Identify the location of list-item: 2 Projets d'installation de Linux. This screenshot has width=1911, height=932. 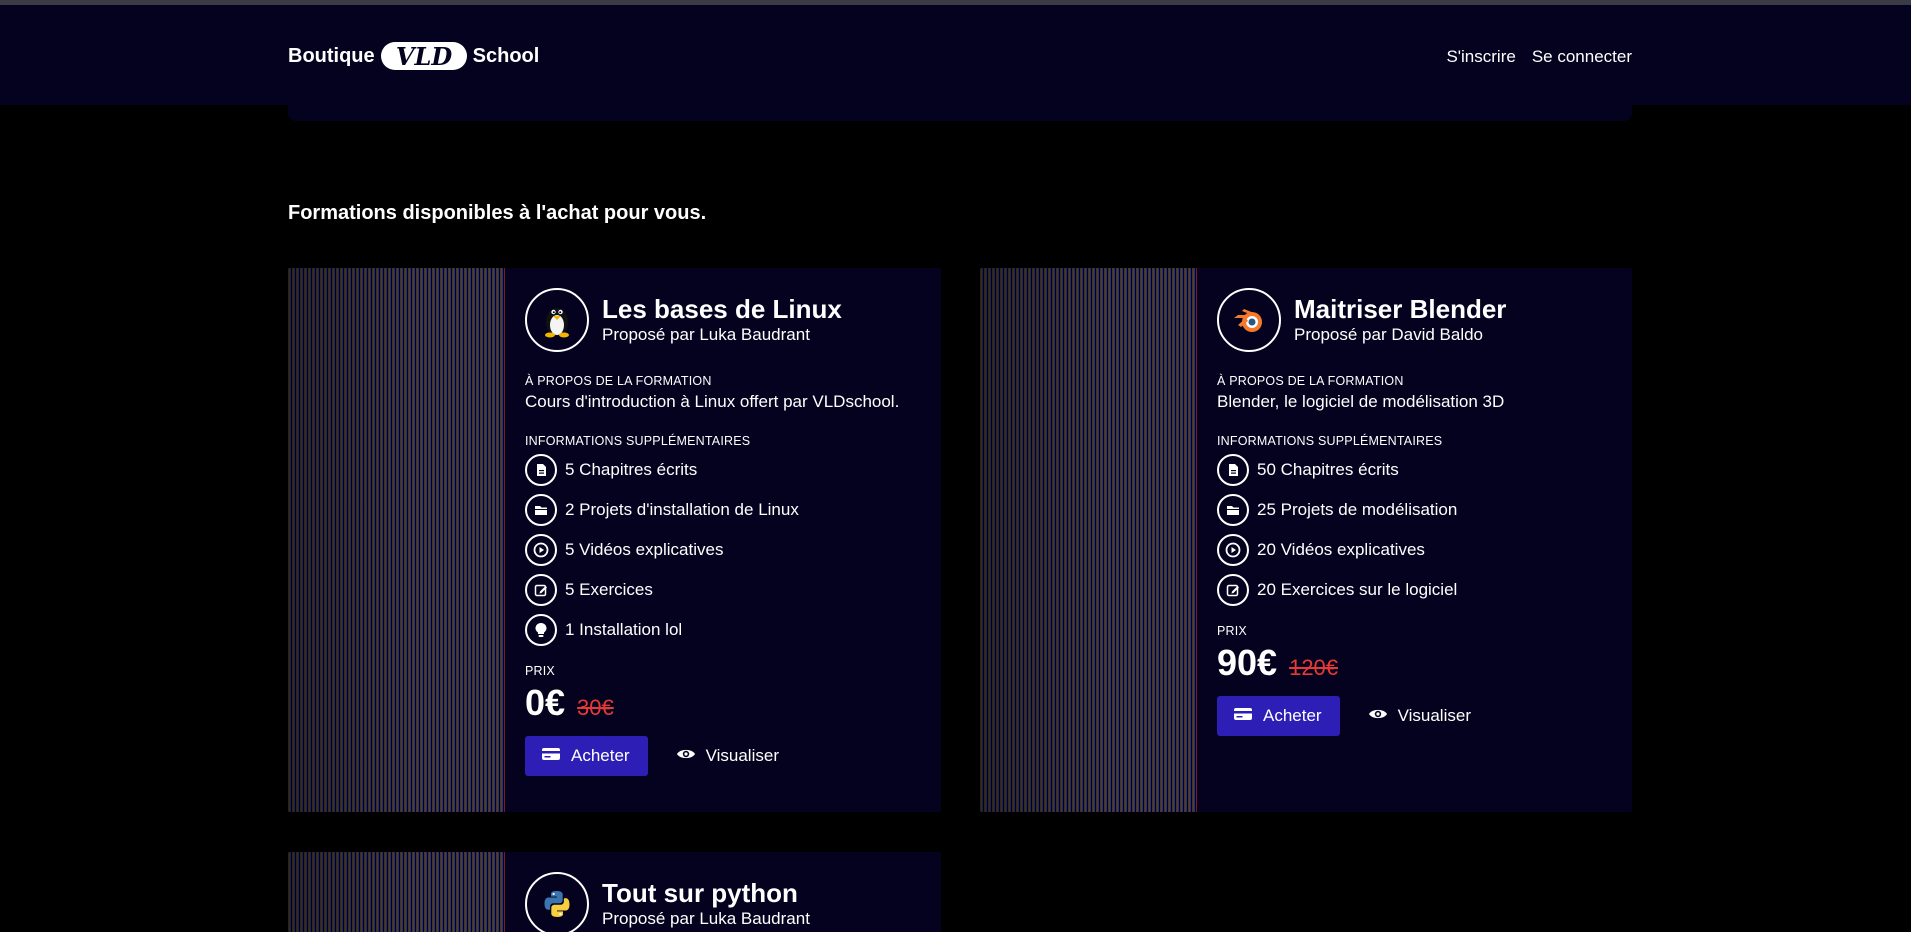
(723, 510).